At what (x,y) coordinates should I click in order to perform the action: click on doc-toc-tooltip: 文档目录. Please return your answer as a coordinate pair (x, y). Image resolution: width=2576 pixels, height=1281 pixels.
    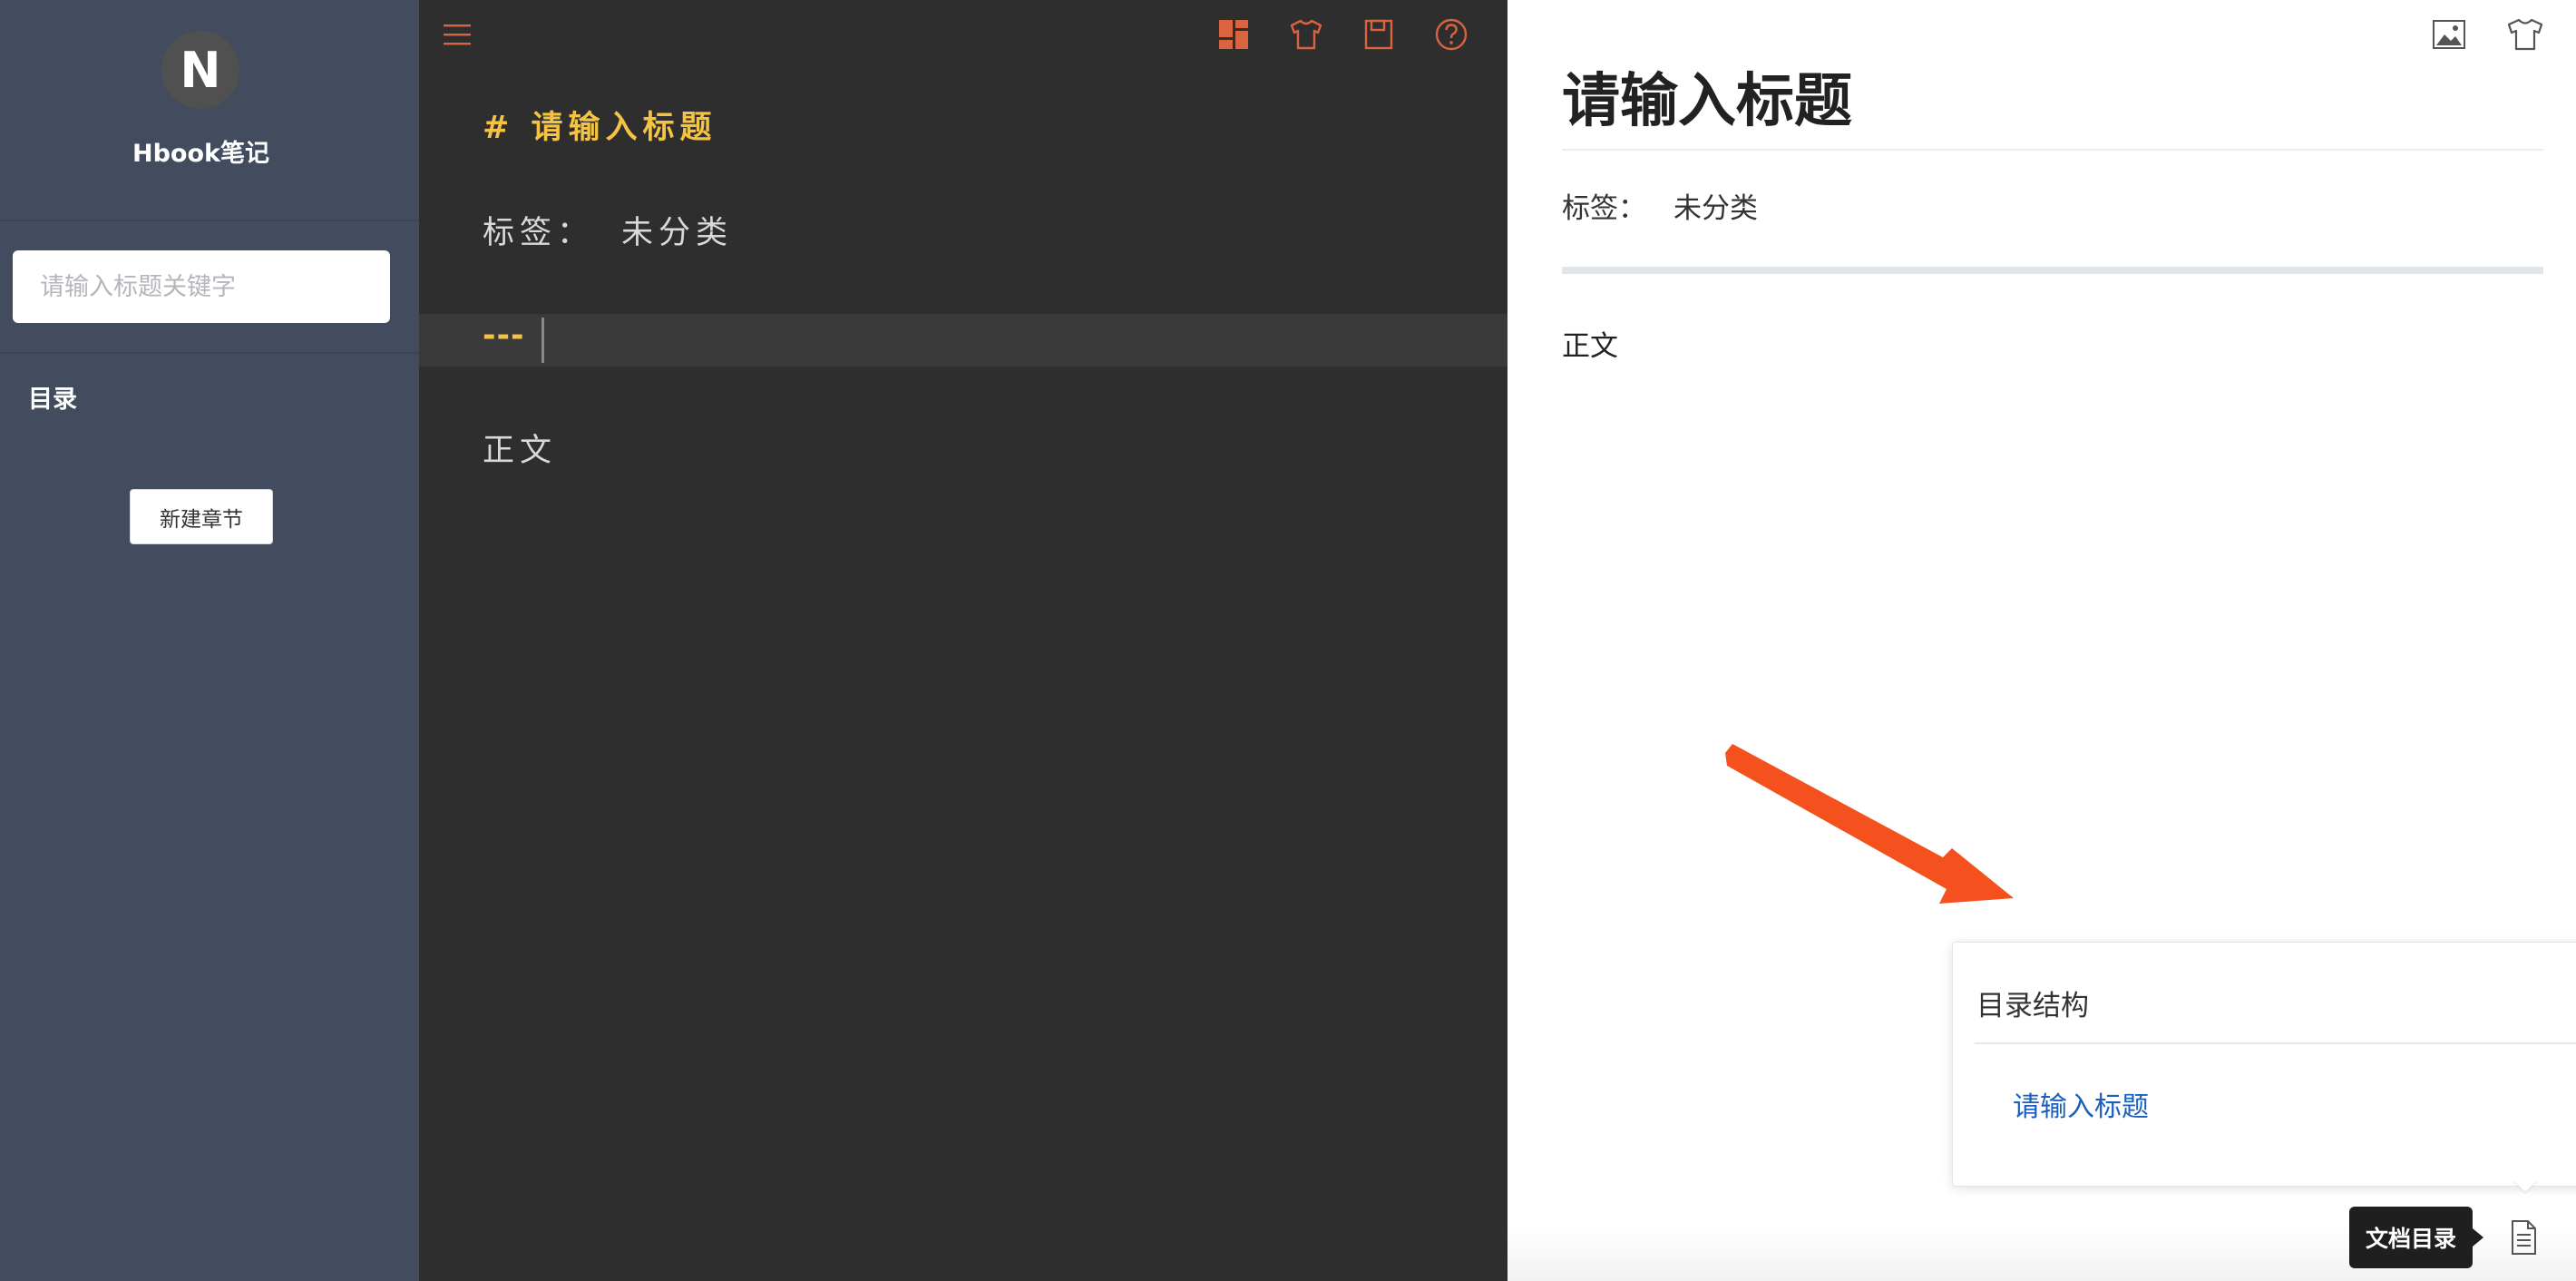
    Looking at the image, I should click on (2411, 1237).